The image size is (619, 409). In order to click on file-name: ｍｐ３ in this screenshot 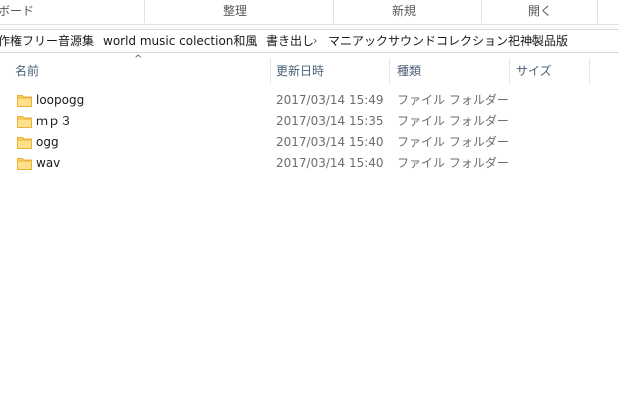, I will do `click(54, 121)`.